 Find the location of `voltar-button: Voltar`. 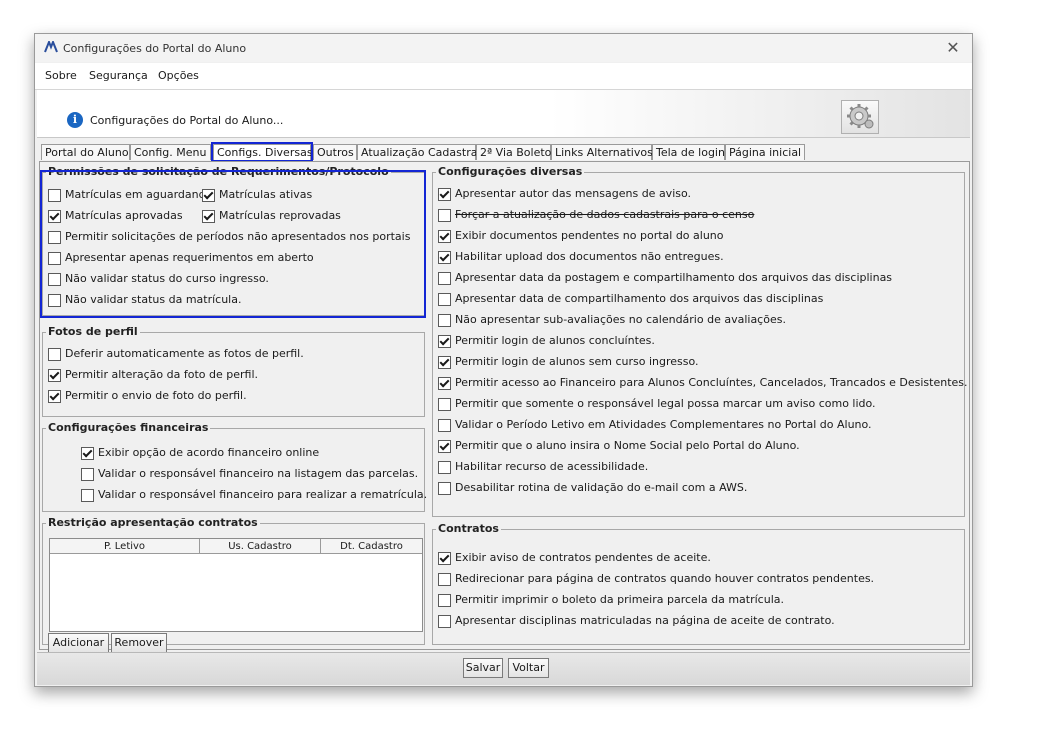

voltar-button: Voltar is located at coordinates (528, 668).